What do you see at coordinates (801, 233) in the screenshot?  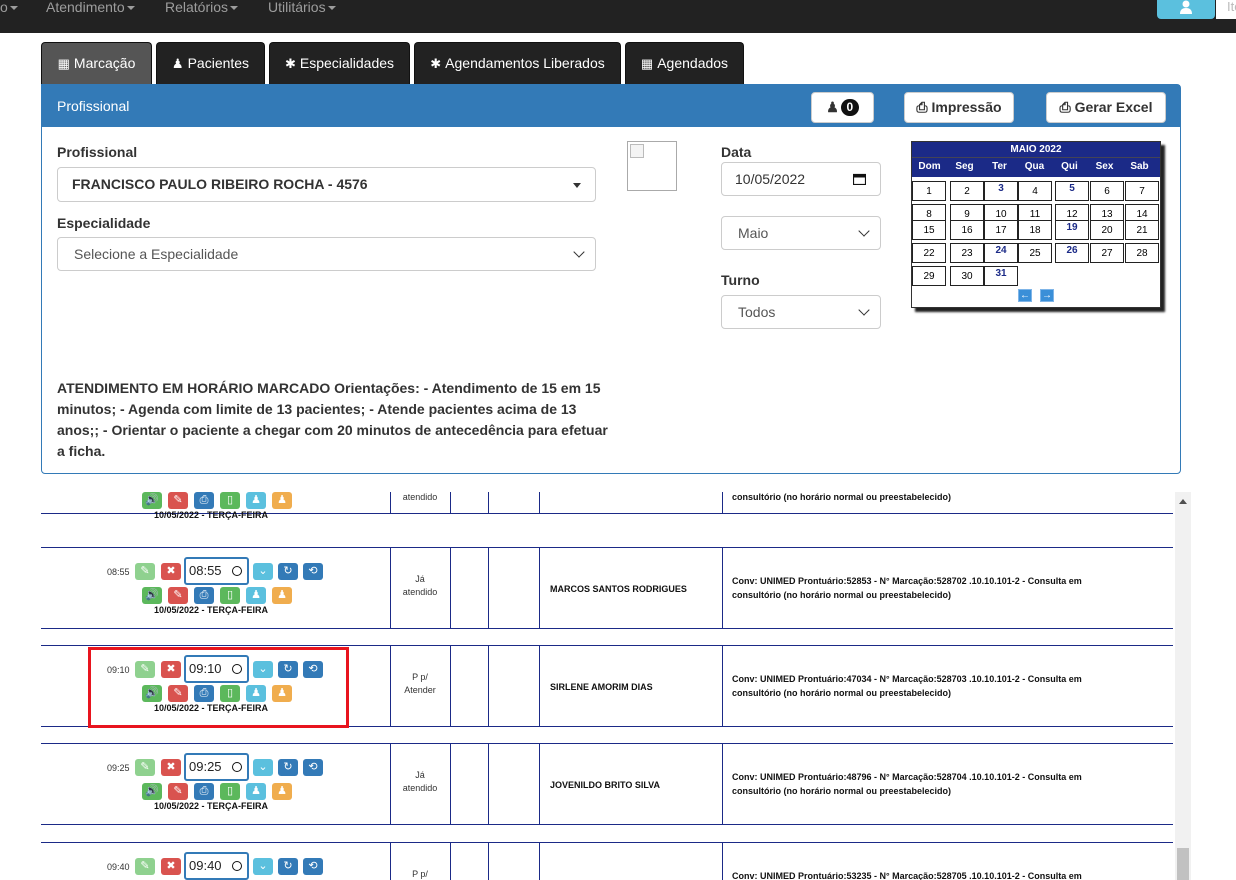 I see `month-select: Maio` at bounding box center [801, 233].